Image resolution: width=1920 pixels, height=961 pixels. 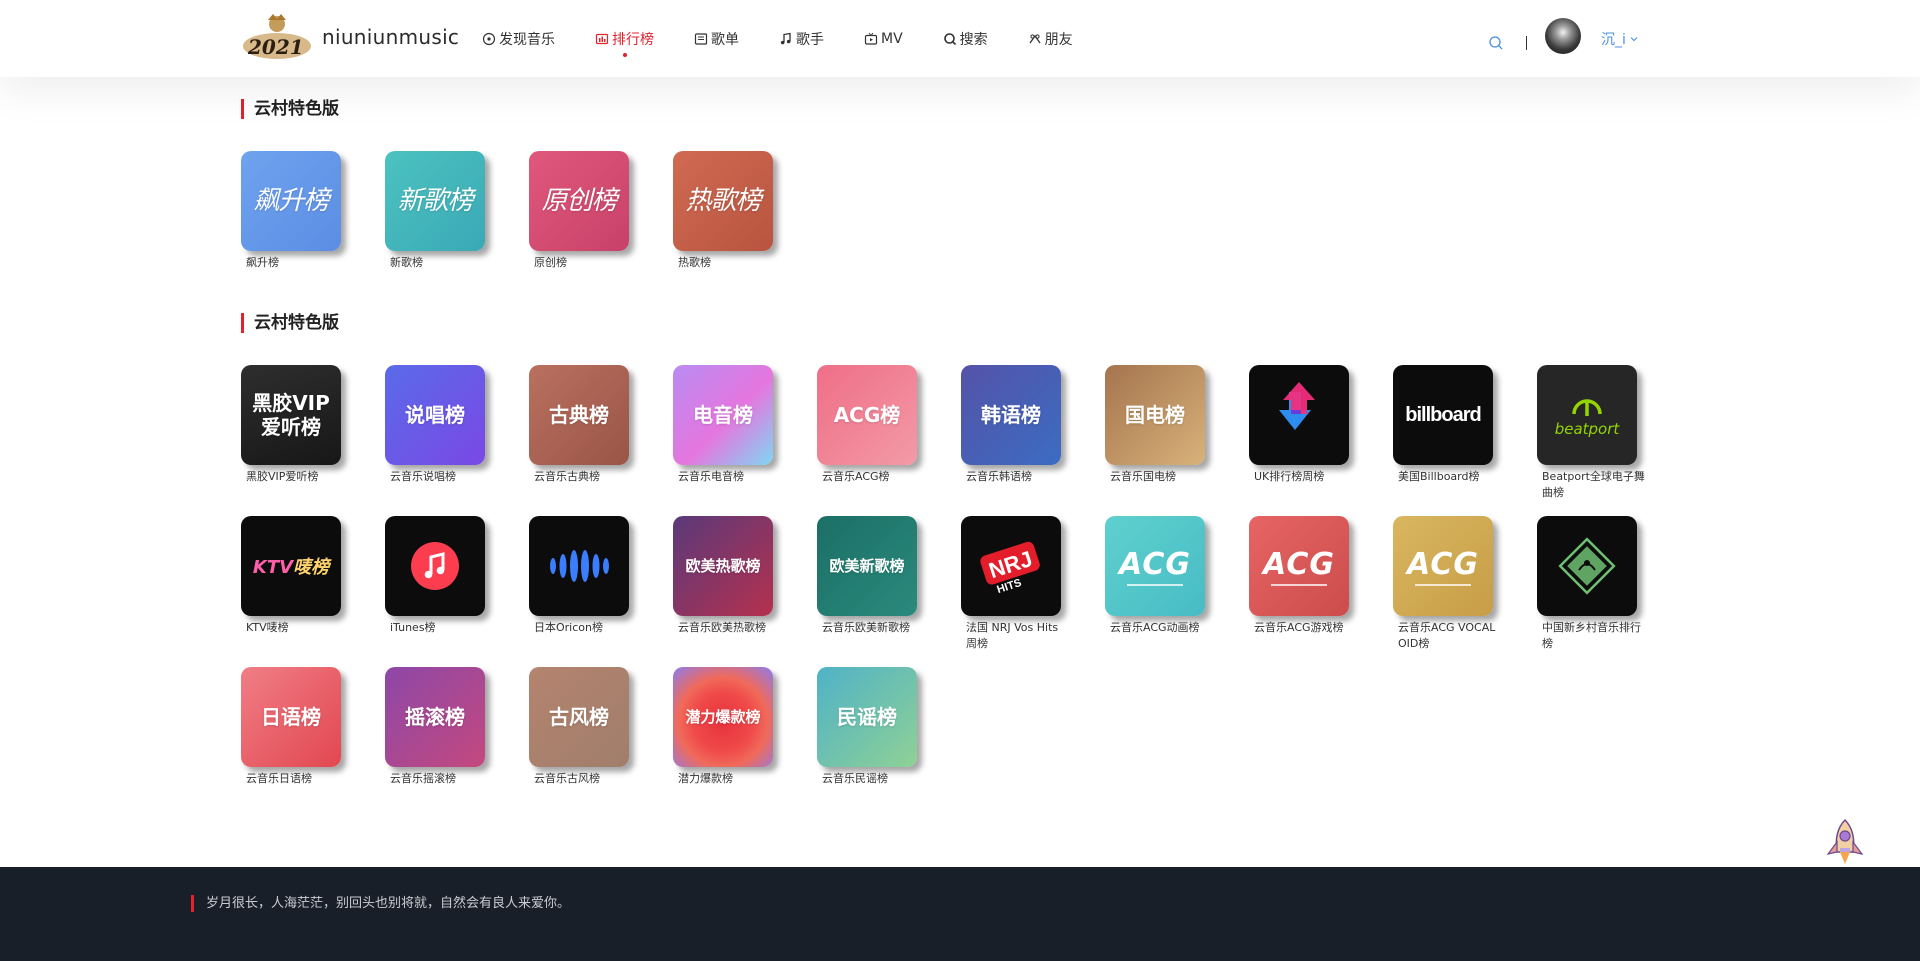 I want to click on chart-card: 摇滚榜 云音乐摇滚榜, so click(x=435, y=727).